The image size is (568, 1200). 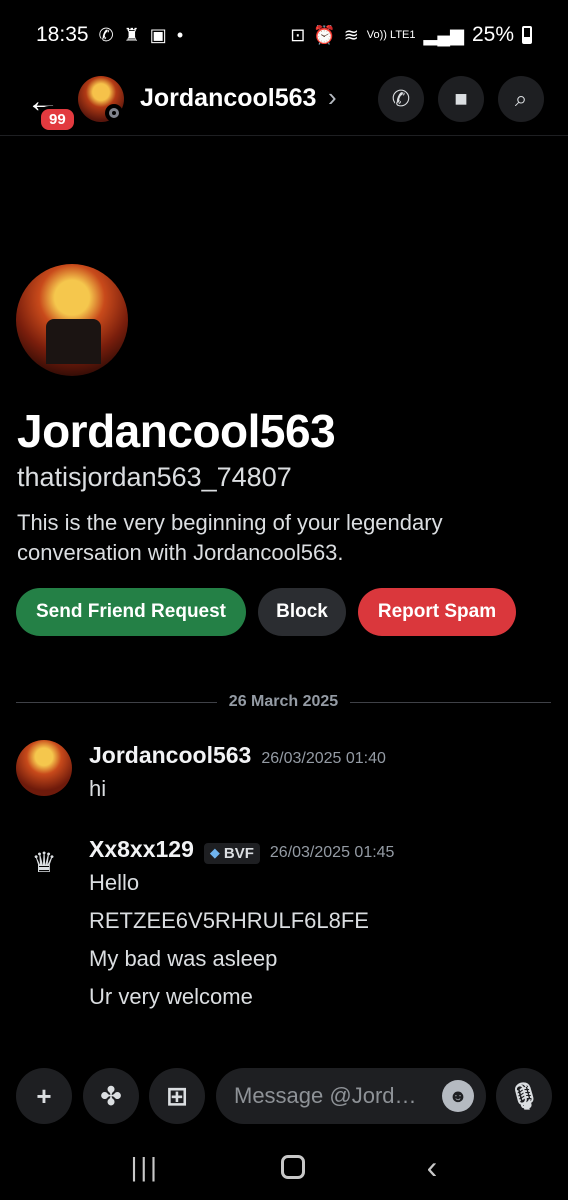 I want to click on battery-icon, so click(x=527, y=35).